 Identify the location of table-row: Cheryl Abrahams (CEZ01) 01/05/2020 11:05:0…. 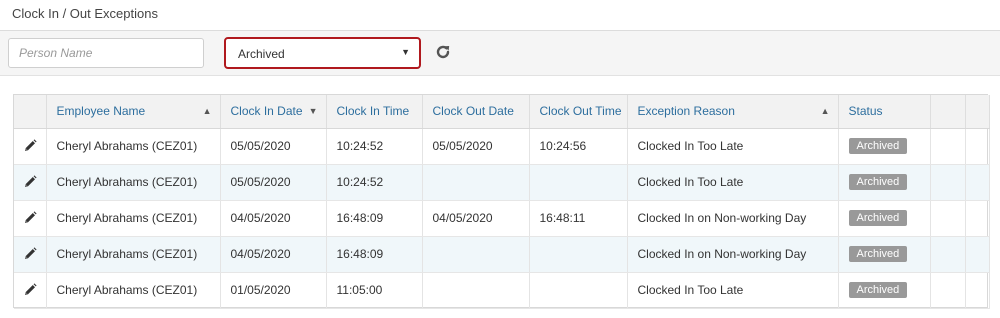
(502, 290).